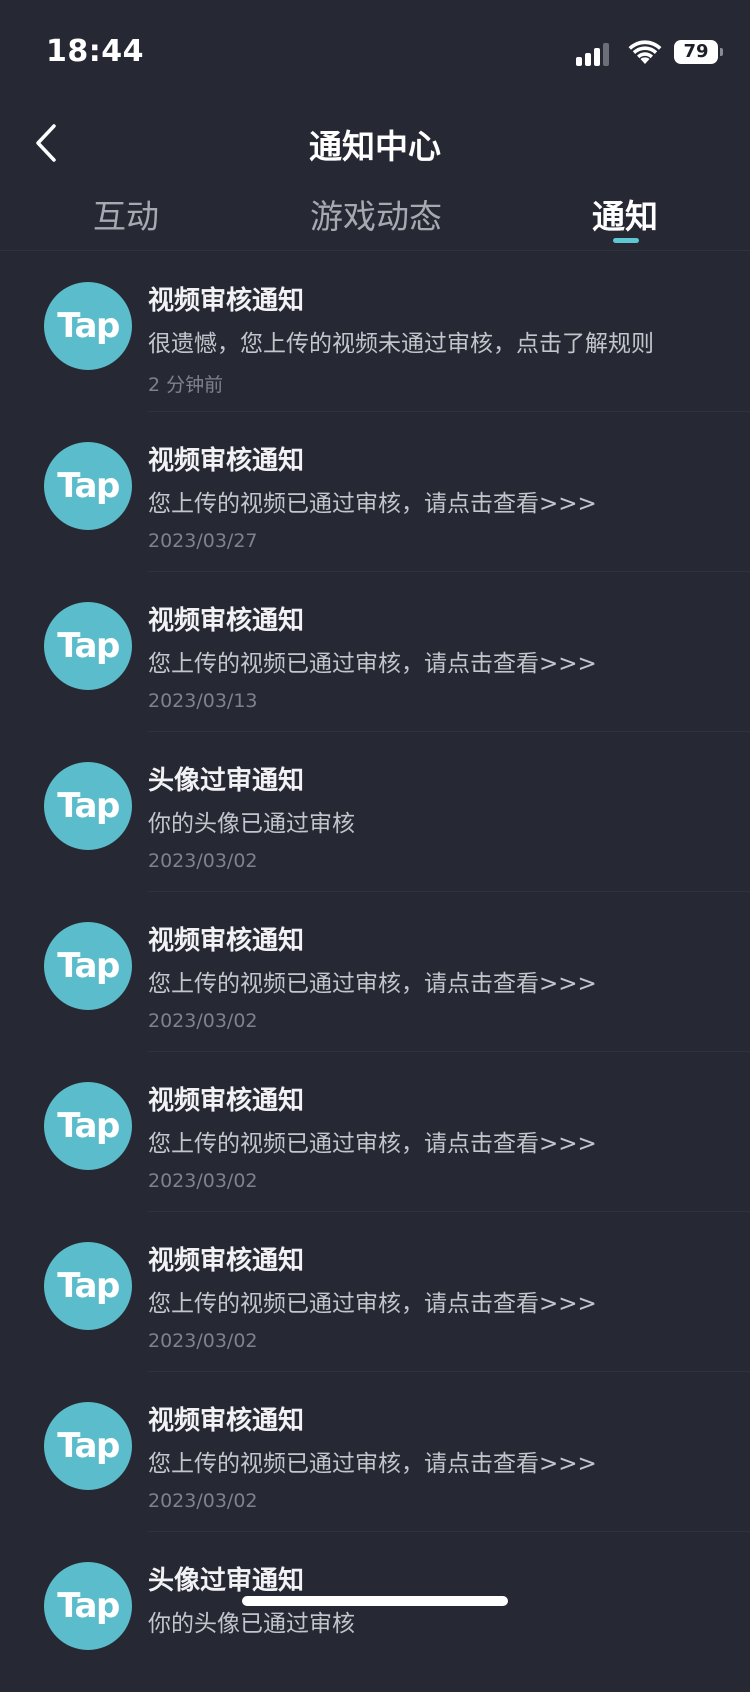 The width and height of the screenshot is (750, 1692). What do you see at coordinates (625, 214) in the screenshot?
I see `tab-notifications: 通知` at bounding box center [625, 214].